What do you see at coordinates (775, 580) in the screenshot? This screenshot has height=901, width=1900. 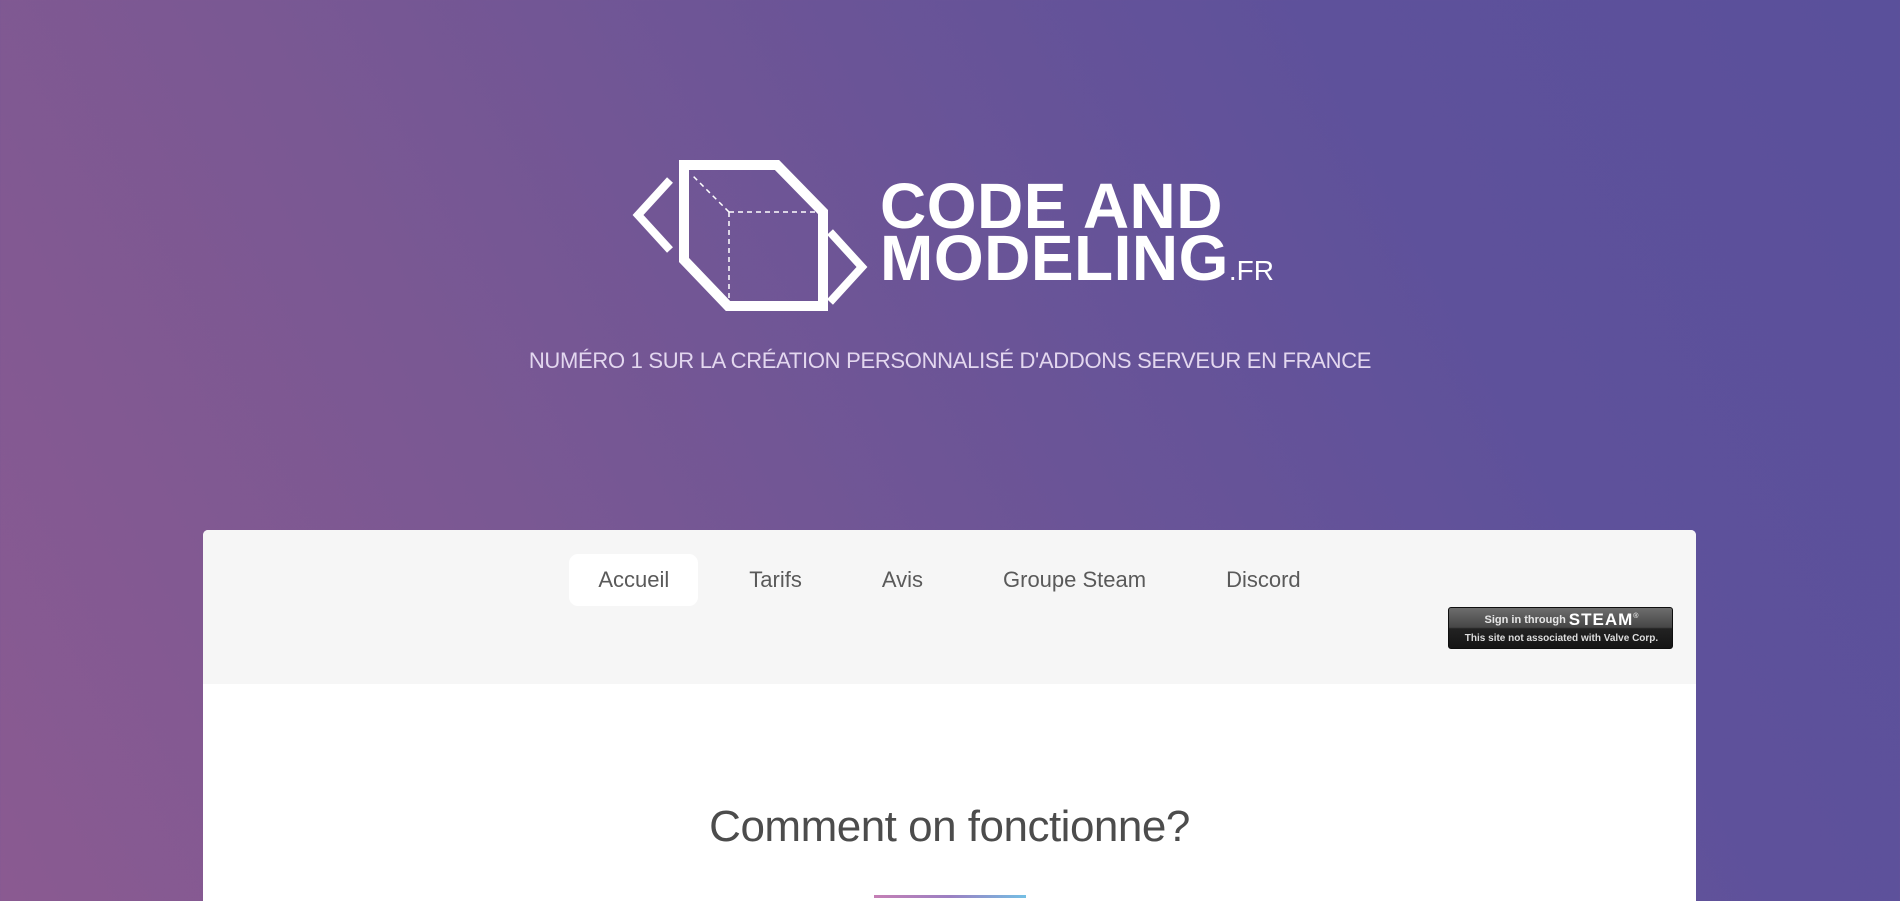 I see `nav-item-tarifs: Tarifs` at bounding box center [775, 580].